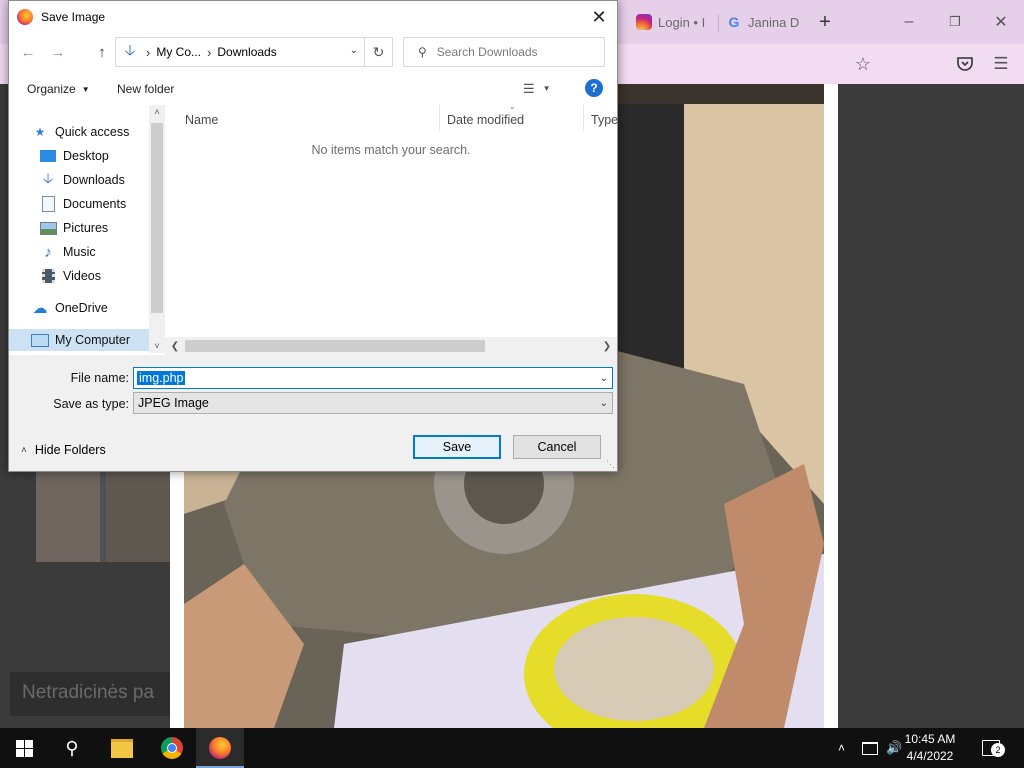 This screenshot has width=1024, height=768. I want to click on video-icon, so click(48, 276).